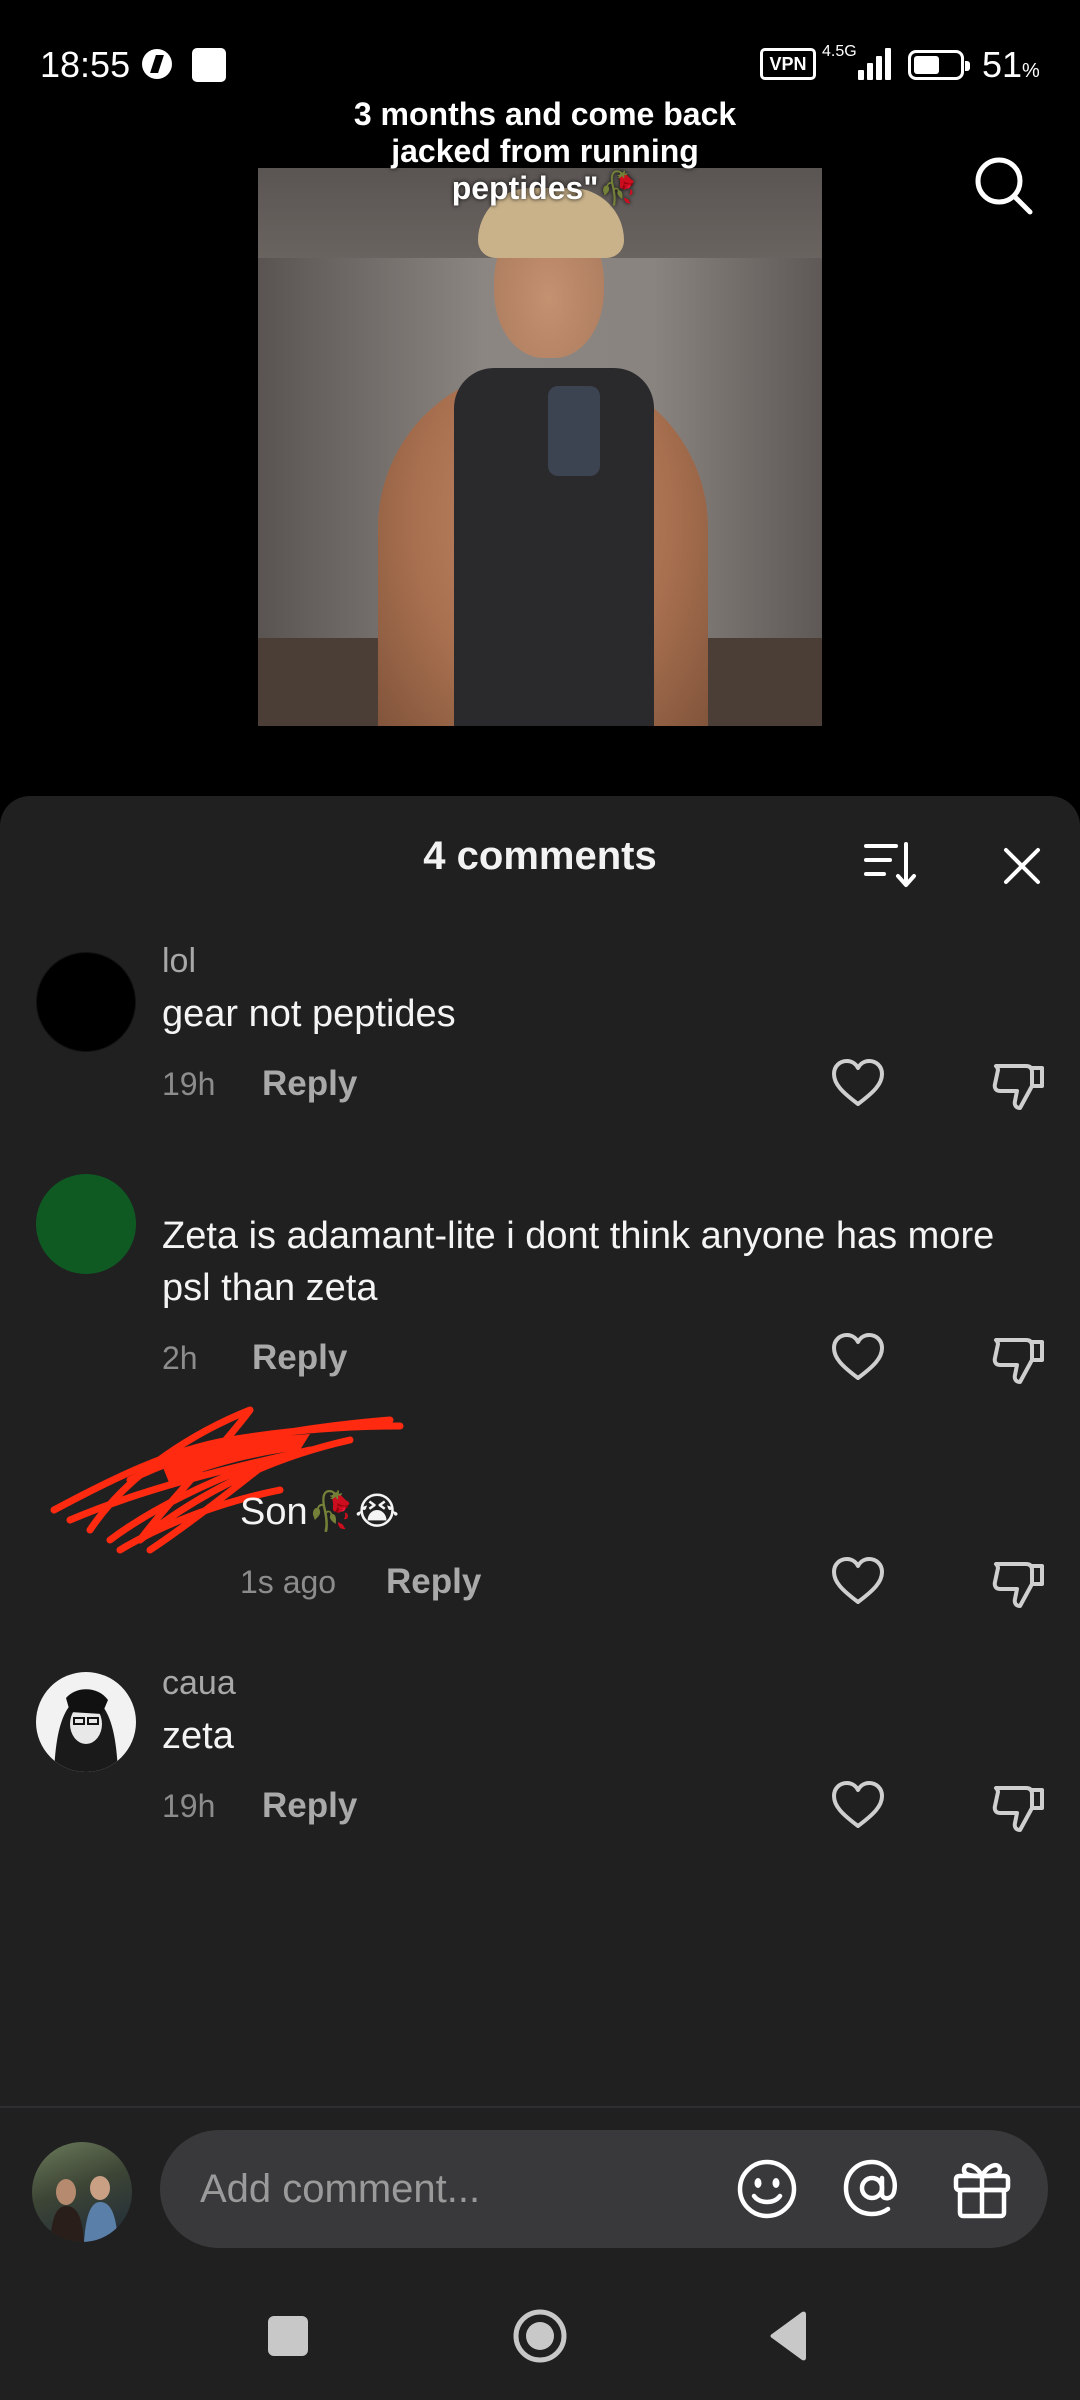 This screenshot has height=2400, width=1080. What do you see at coordinates (791, 2336) in the screenshot?
I see `nav-back-icon` at bounding box center [791, 2336].